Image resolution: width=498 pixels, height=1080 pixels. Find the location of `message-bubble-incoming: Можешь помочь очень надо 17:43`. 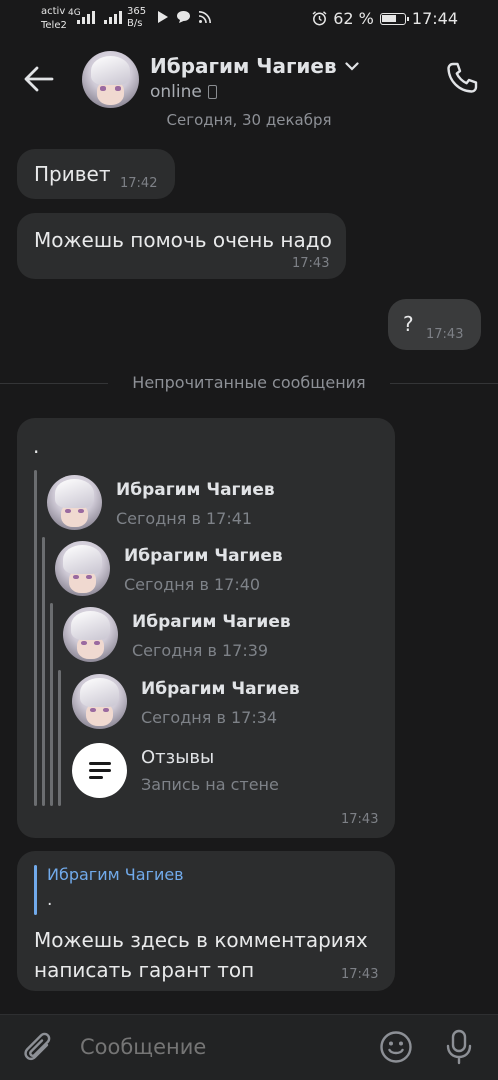

message-bubble-incoming: Можешь помочь очень надо 17:43 is located at coordinates (181, 246).